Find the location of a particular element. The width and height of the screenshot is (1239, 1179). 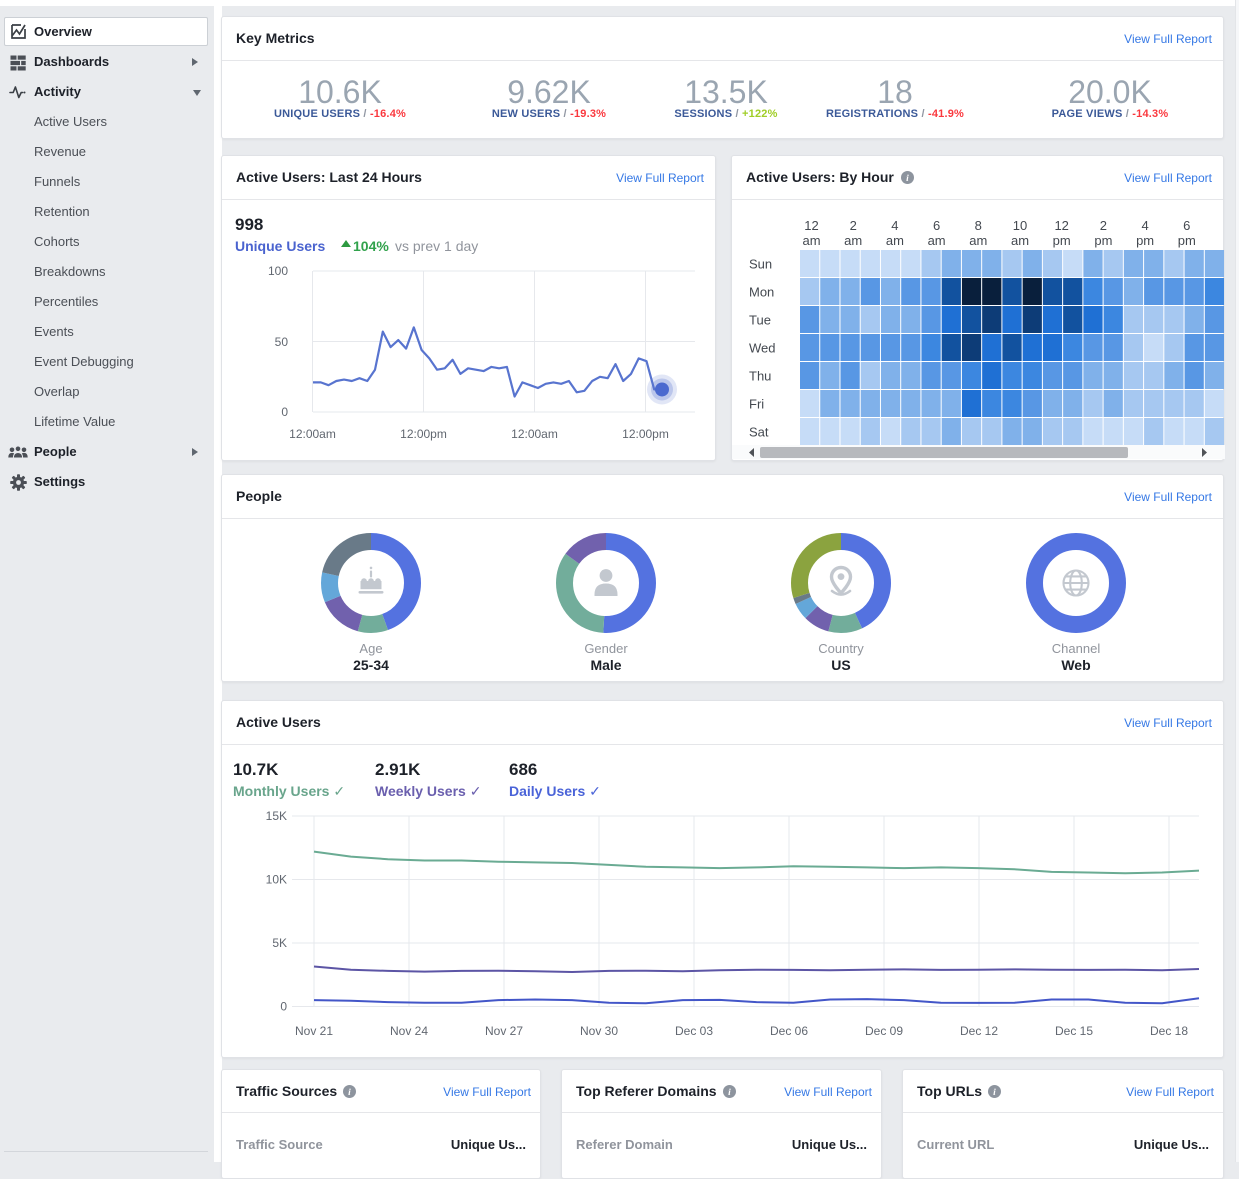

svg-text: 10K is located at coordinates (276, 880).